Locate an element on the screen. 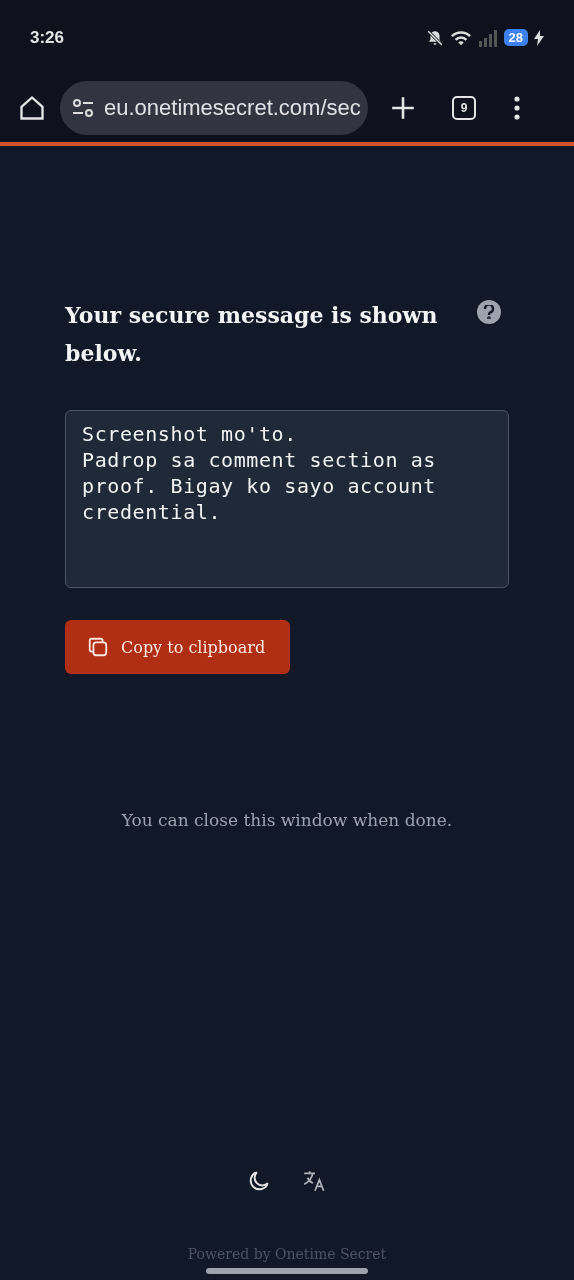  page-heading: Your secure message is shown below. is located at coordinates (252, 334).